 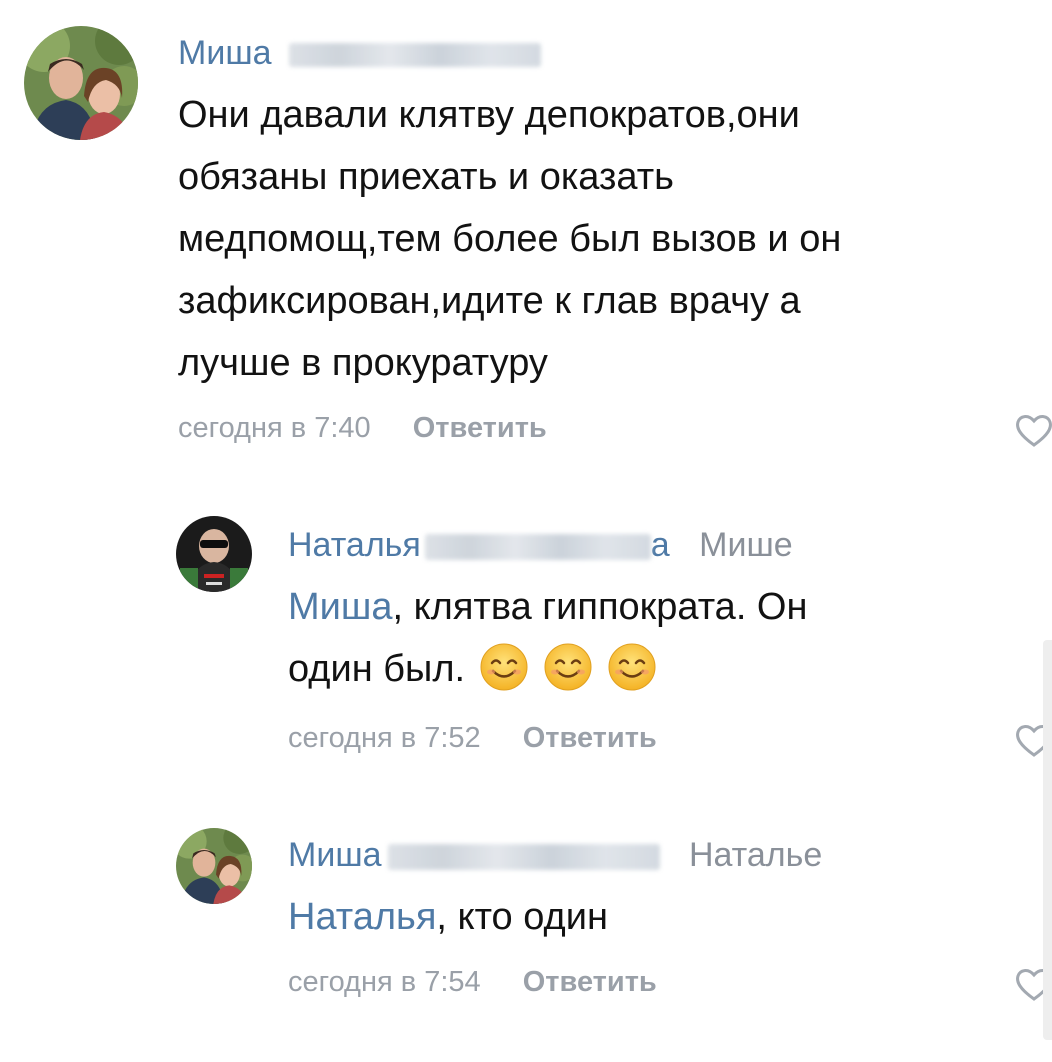 What do you see at coordinates (489, 301) in the screenshot?
I see `comment-text-line: зафиксирован,идите к глав врачу а` at bounding box center [489, 301].